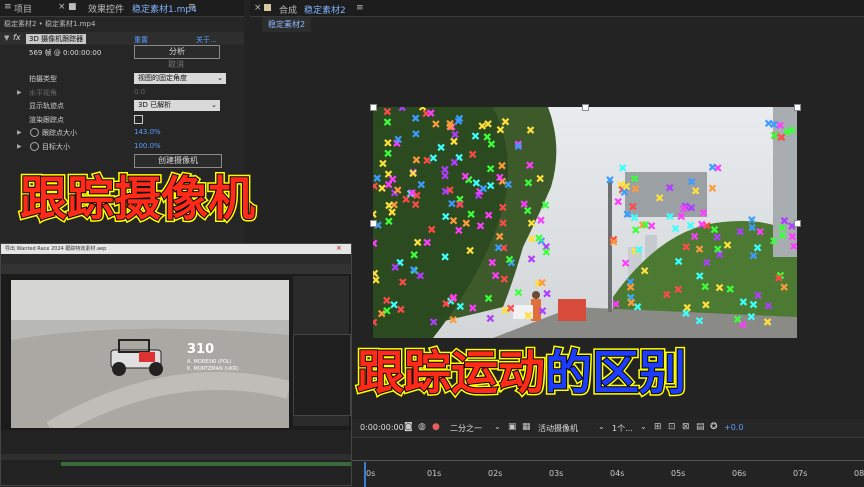 The width and height of the screenshot is (864, 487). Describe the element at coordinates (267, 7) in the screenshot. I see `lock-icon` at that location.